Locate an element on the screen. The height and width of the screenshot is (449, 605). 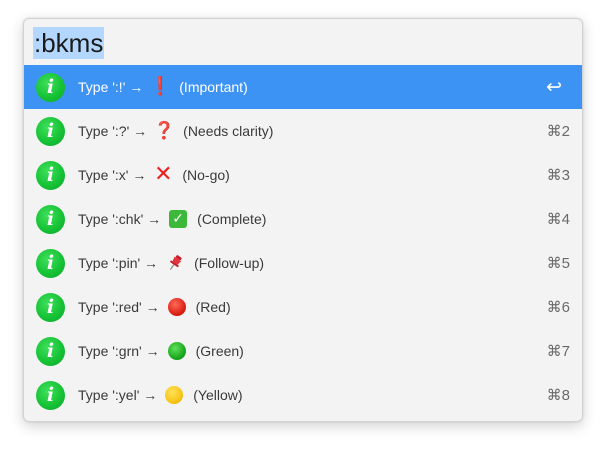
result-text: Type ':red' → (Red) is located at coordinates (154, 307).